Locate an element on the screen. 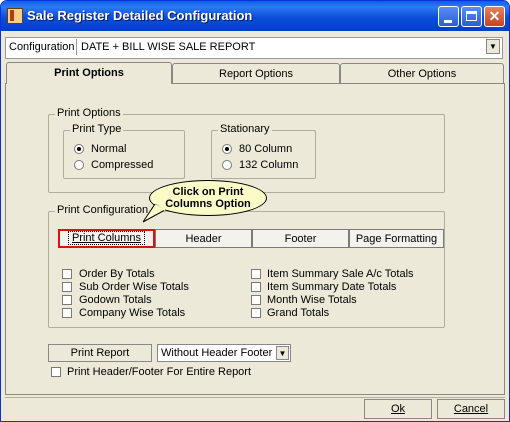  close-icon: ✕ is located at coordinates (494, 16).